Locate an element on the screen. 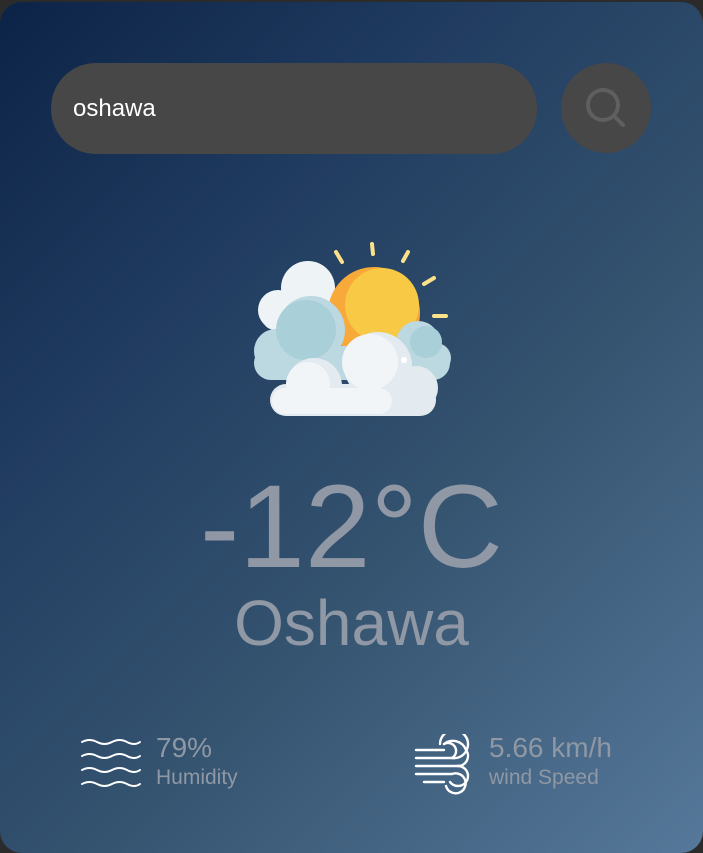  search-icon is located at coordinates (605, 107).